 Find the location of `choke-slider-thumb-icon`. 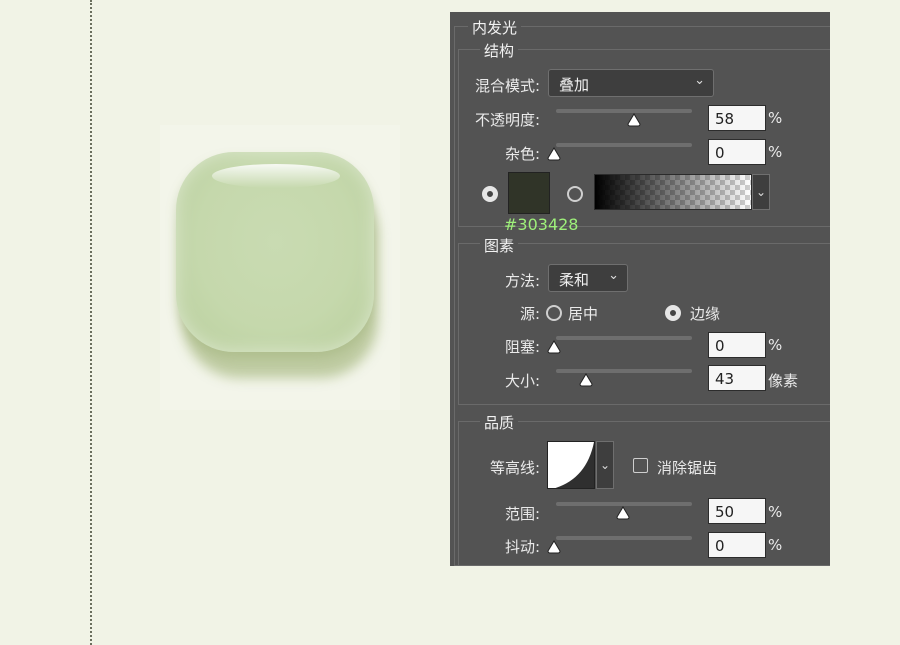

choke-slider-thumb-icon is located at coordinates (554, 347).